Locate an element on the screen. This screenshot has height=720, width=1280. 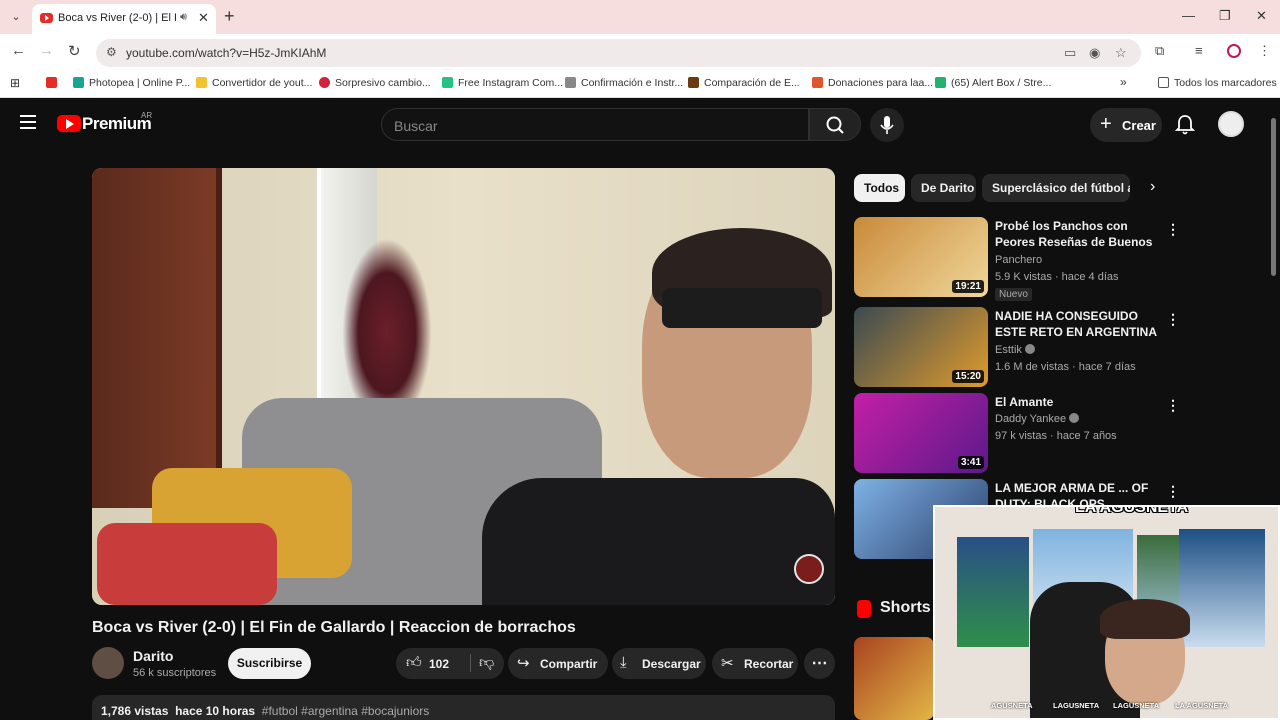
recommendation-meta: 97 k vistas · hace 7 años is located at coordinates (1056, 436).